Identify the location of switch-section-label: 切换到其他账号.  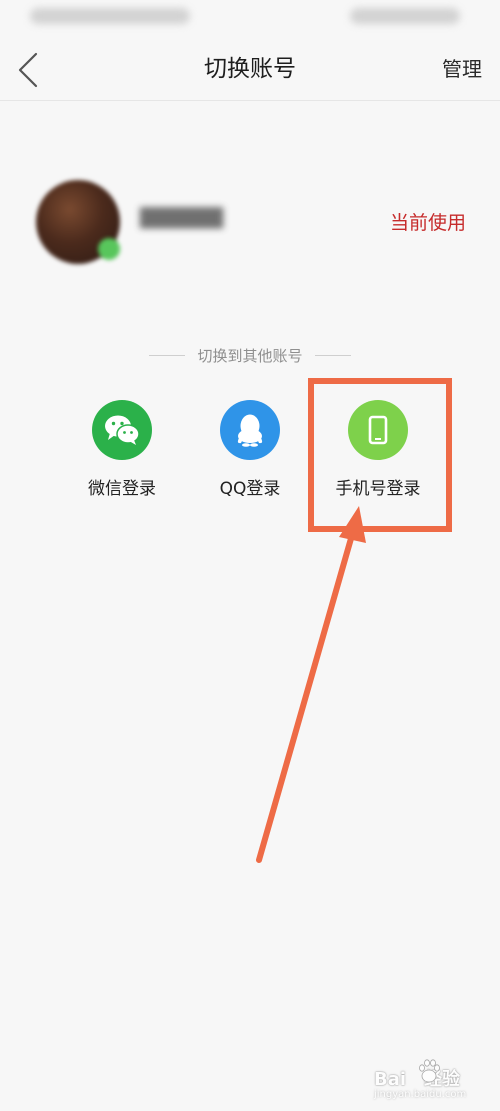
(250, 355).